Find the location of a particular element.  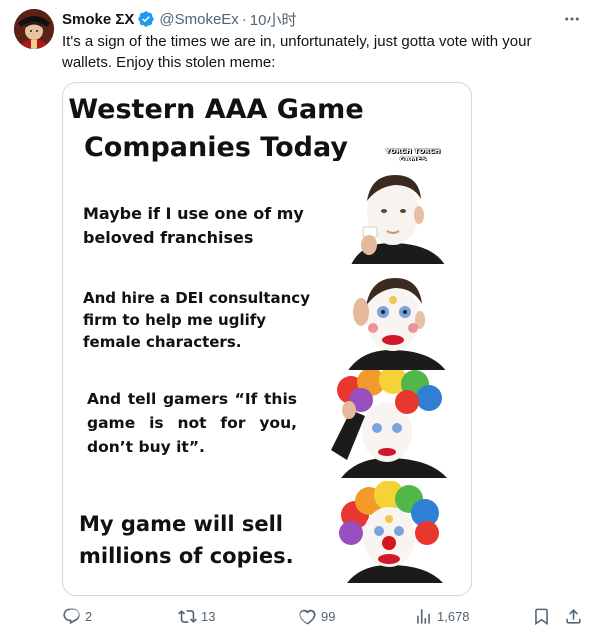

like-count: 99 is located at coordinates (328, 616).